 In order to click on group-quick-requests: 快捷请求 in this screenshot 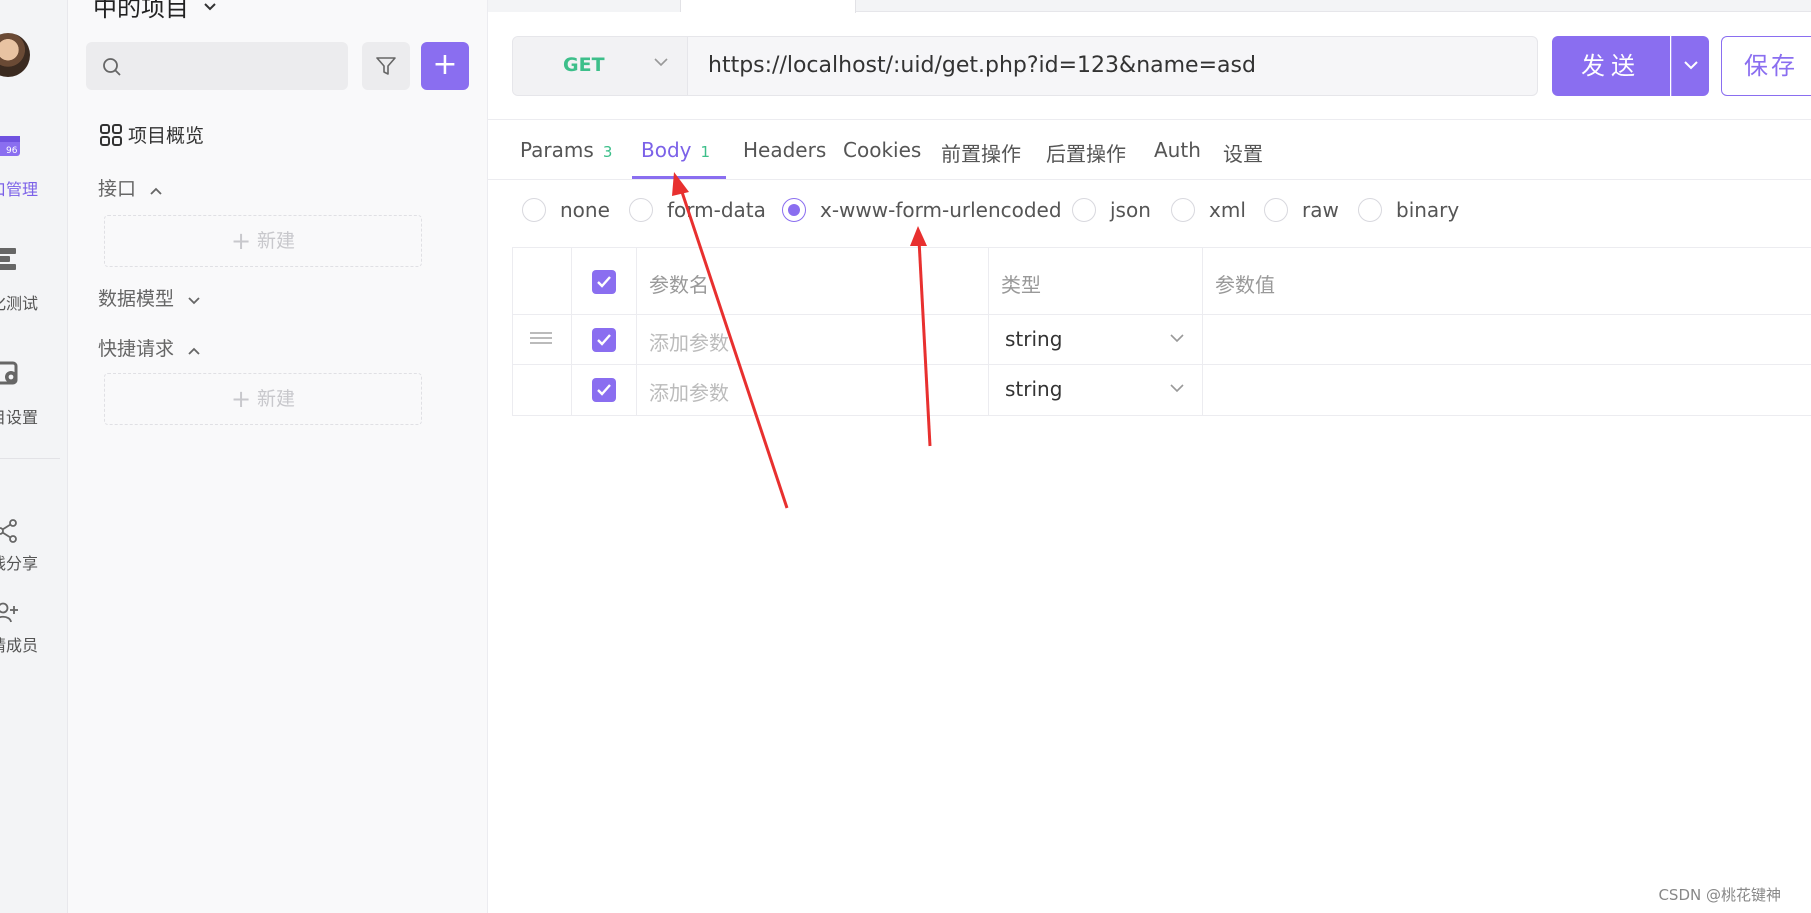, I will do `click(149, 347)`.